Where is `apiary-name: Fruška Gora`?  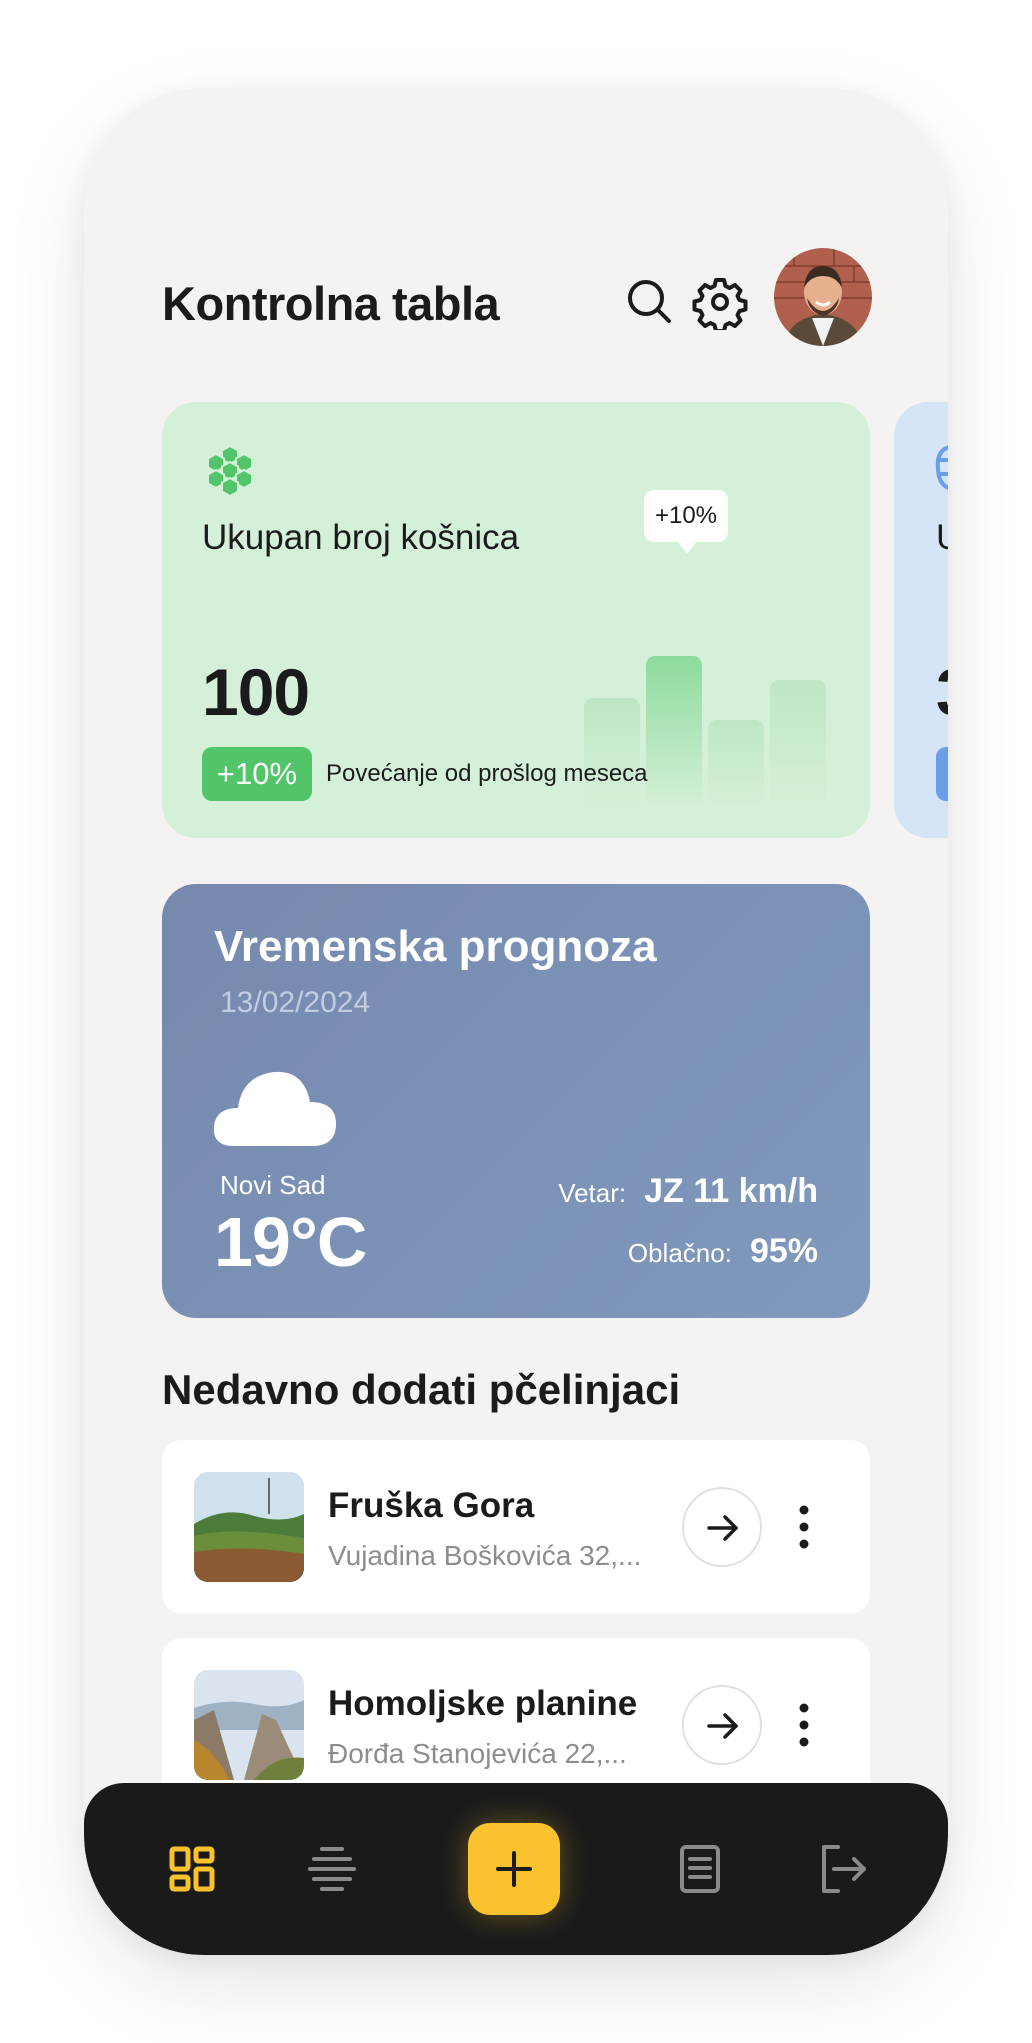 apiary-name: Fruška Gora is located at coordinates (431, 1505).